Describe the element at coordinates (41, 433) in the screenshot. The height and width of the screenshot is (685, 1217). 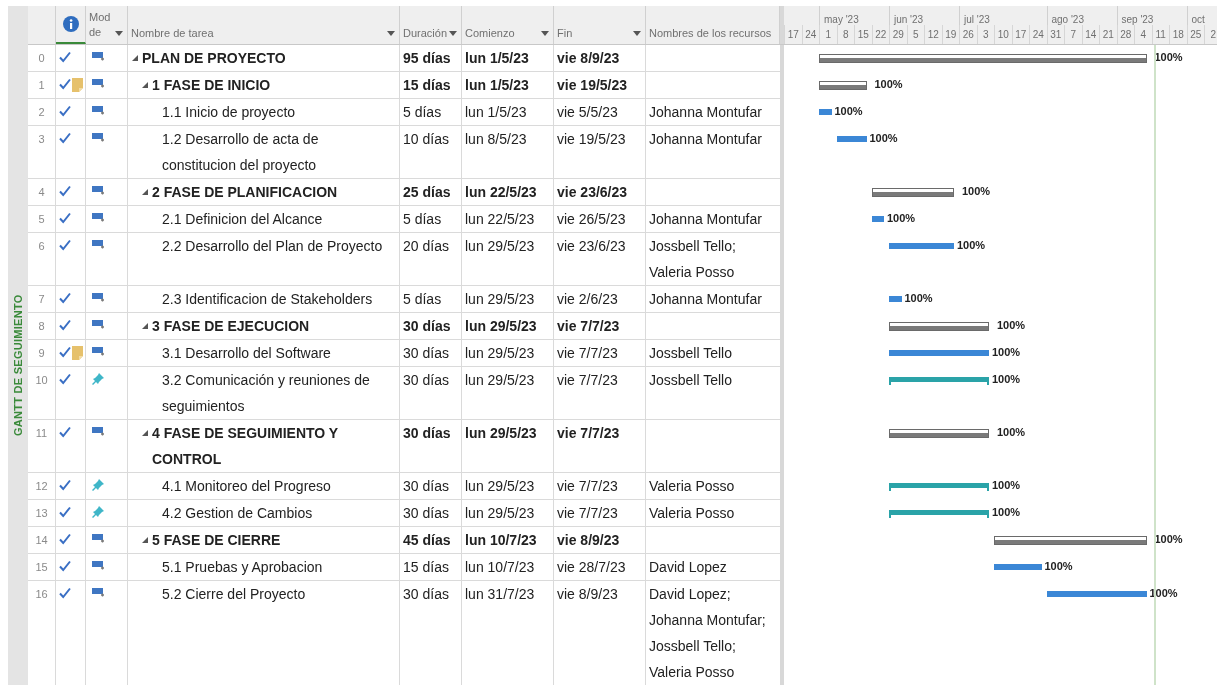
I see `row-number: 11` at that location.